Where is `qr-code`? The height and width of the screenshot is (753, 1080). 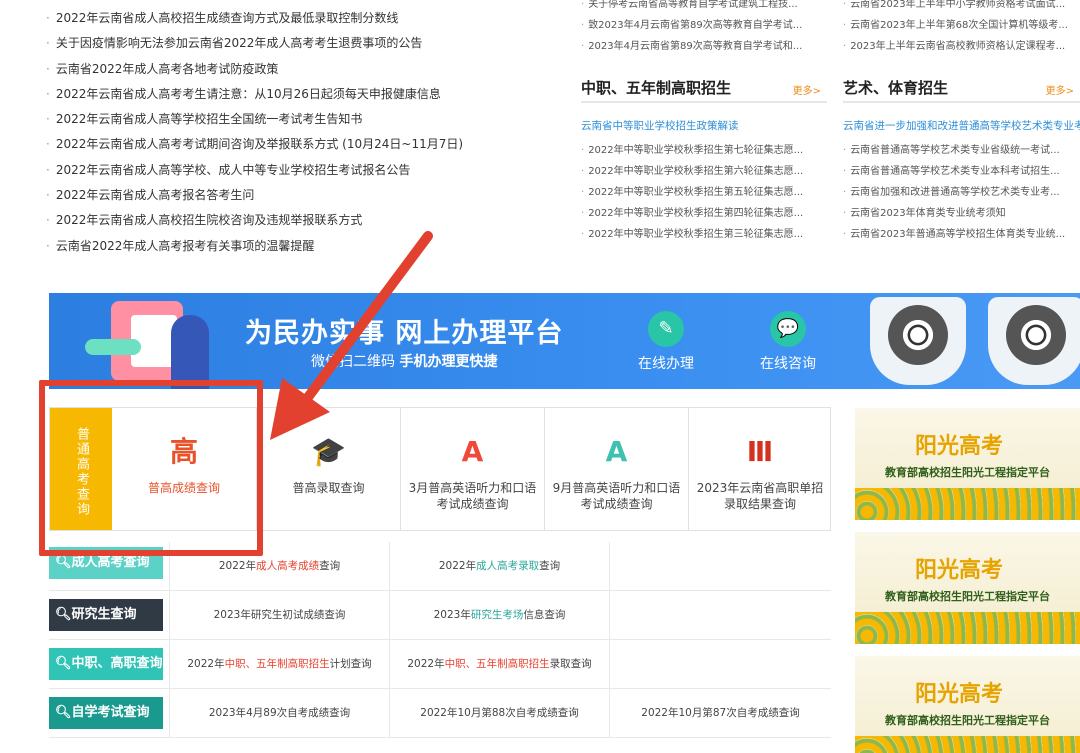
qr-code is located at coordinates (918, 341).